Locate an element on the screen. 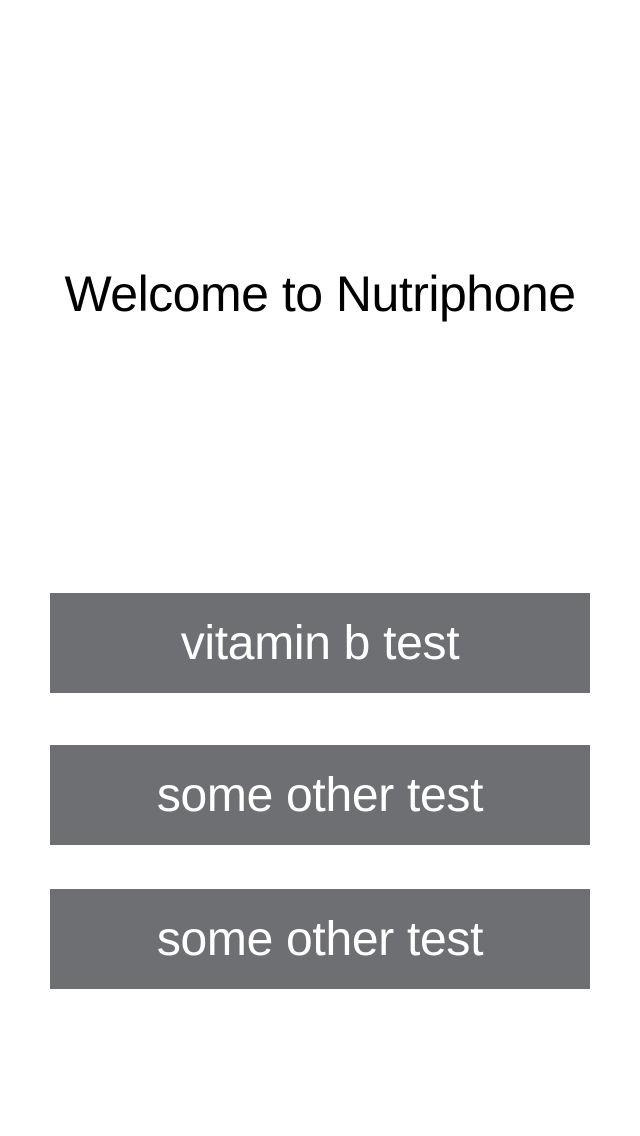  button-label: vitamin b test is located at coordinates (320, 643).